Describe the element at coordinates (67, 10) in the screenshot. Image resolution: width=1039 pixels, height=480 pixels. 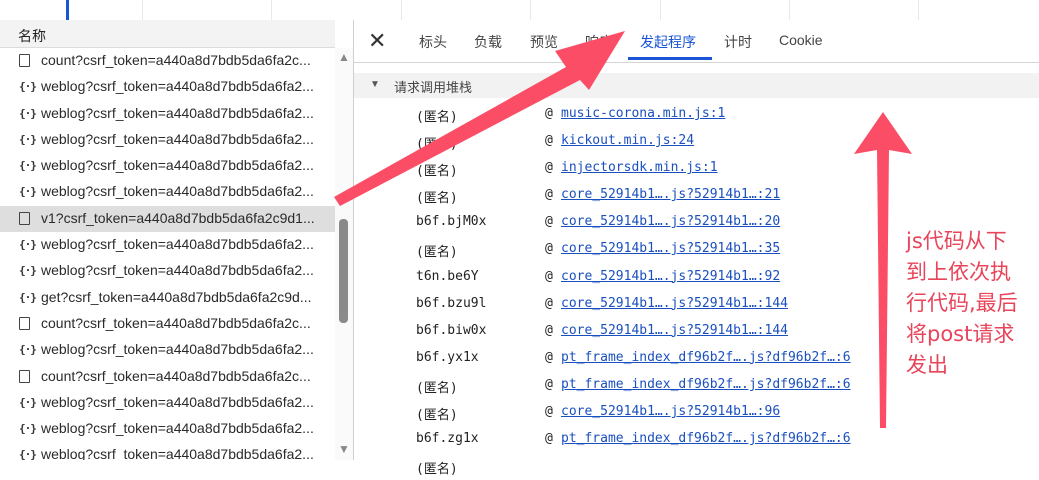
I see `timeline-marker` at that location.